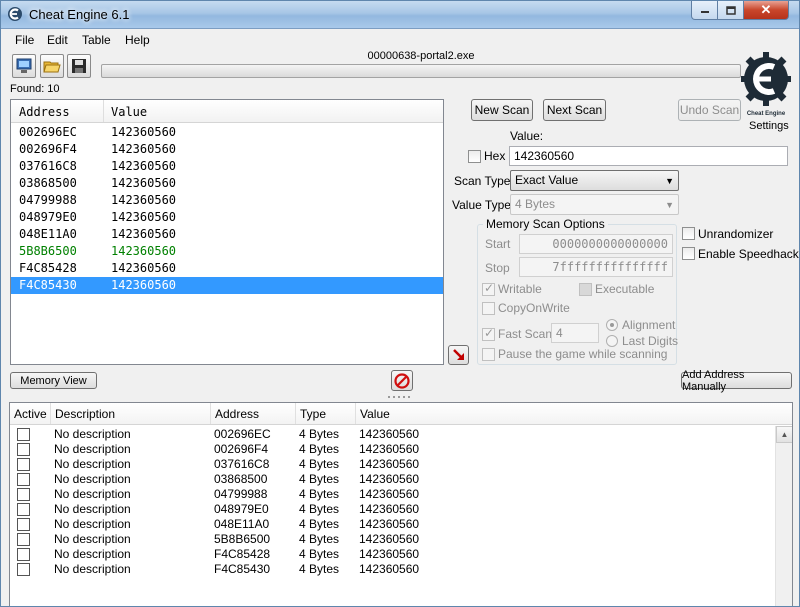 The width and height of the screenshot is (800, 607). What do you see at coordinates (313, 414) in the screenshot?
I see `header-type: Type` at bounding box center [313, 414].